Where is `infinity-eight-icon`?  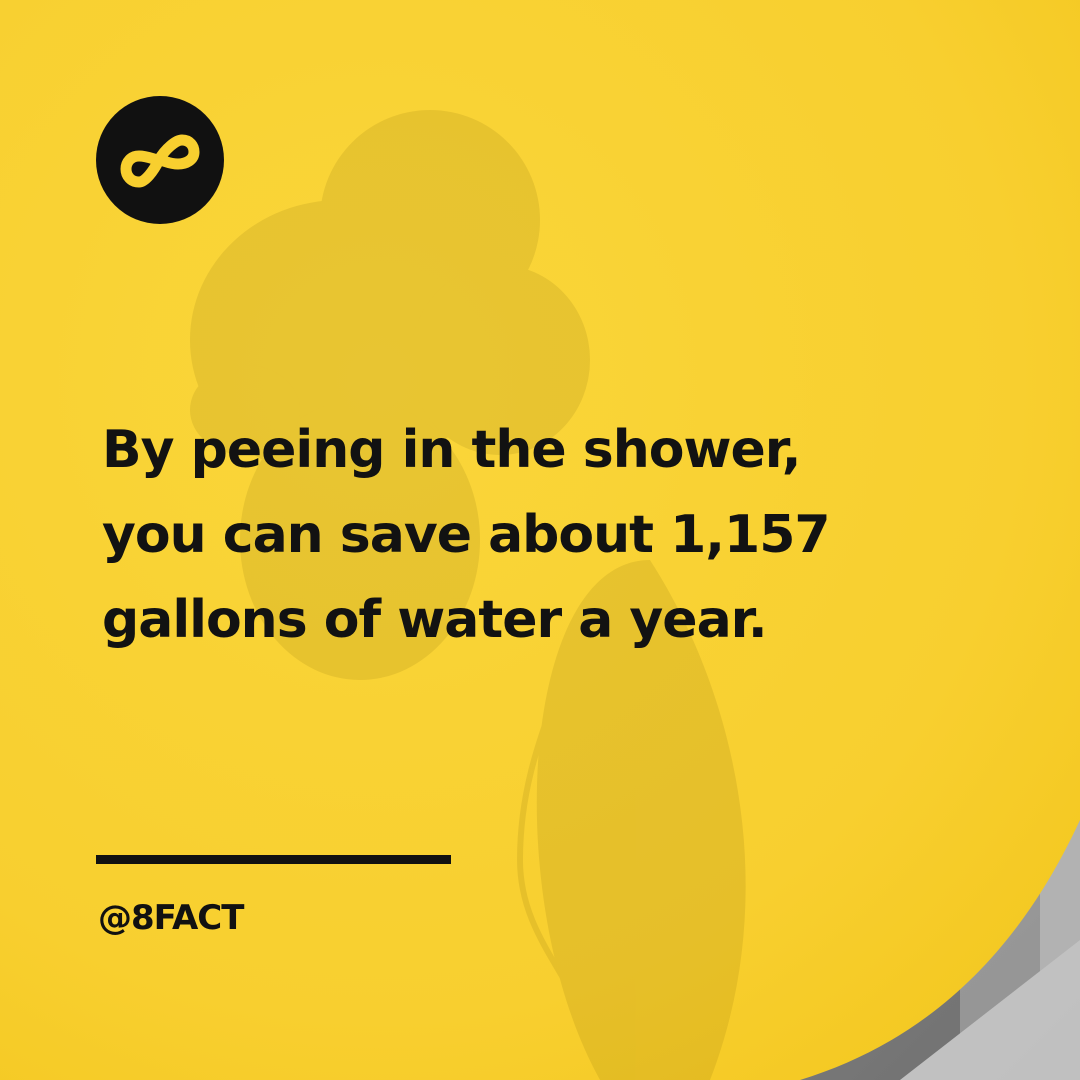
infinity-eight-icon is located at coordinates (160, 160).